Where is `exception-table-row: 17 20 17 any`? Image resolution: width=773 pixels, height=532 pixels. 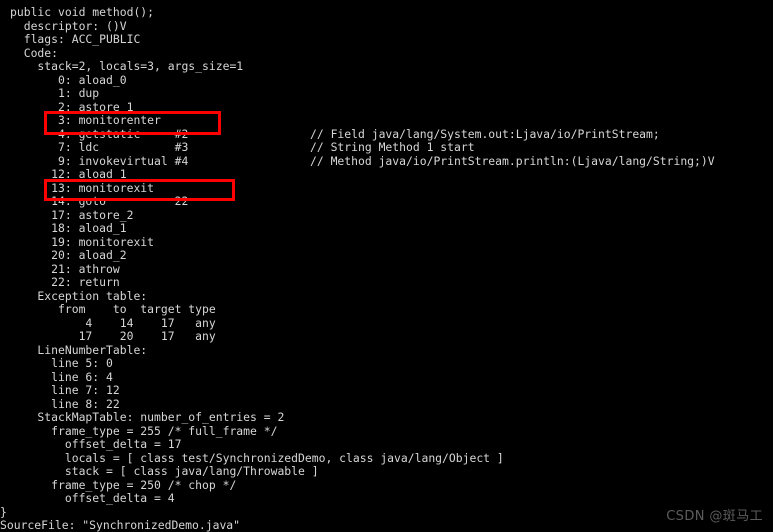 exception-table-row: 17 20 17 any is located at coordinates (113, 336).